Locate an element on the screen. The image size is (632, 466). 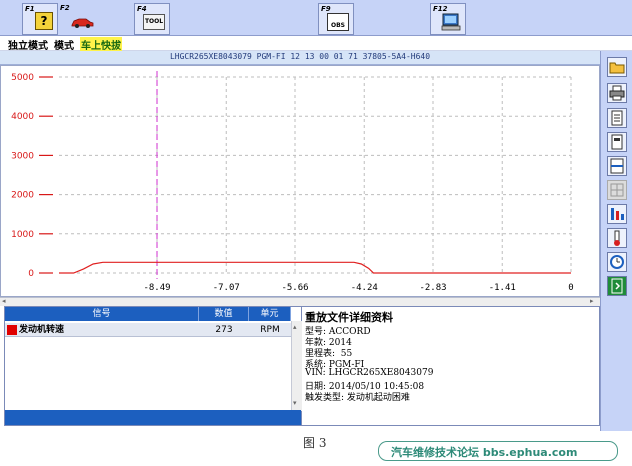
column-header-unit: 单元 is located at coordinates (270, 314).